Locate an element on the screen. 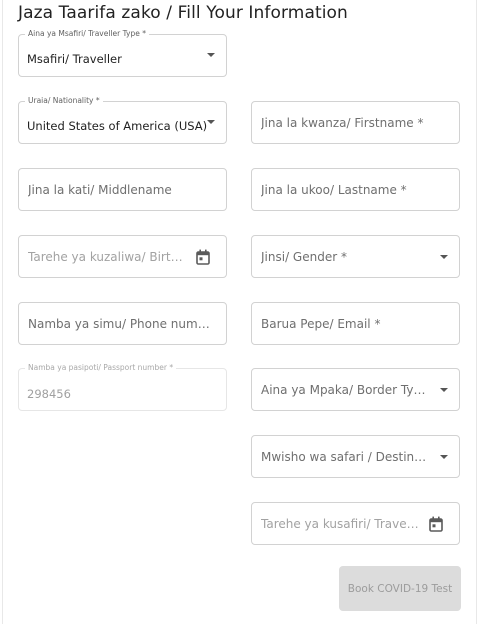 This screenshot has width=478, height=624. border-type-placeholder: Aina ya Mpaka/ Border Type * is located at coordinates (345, 390).